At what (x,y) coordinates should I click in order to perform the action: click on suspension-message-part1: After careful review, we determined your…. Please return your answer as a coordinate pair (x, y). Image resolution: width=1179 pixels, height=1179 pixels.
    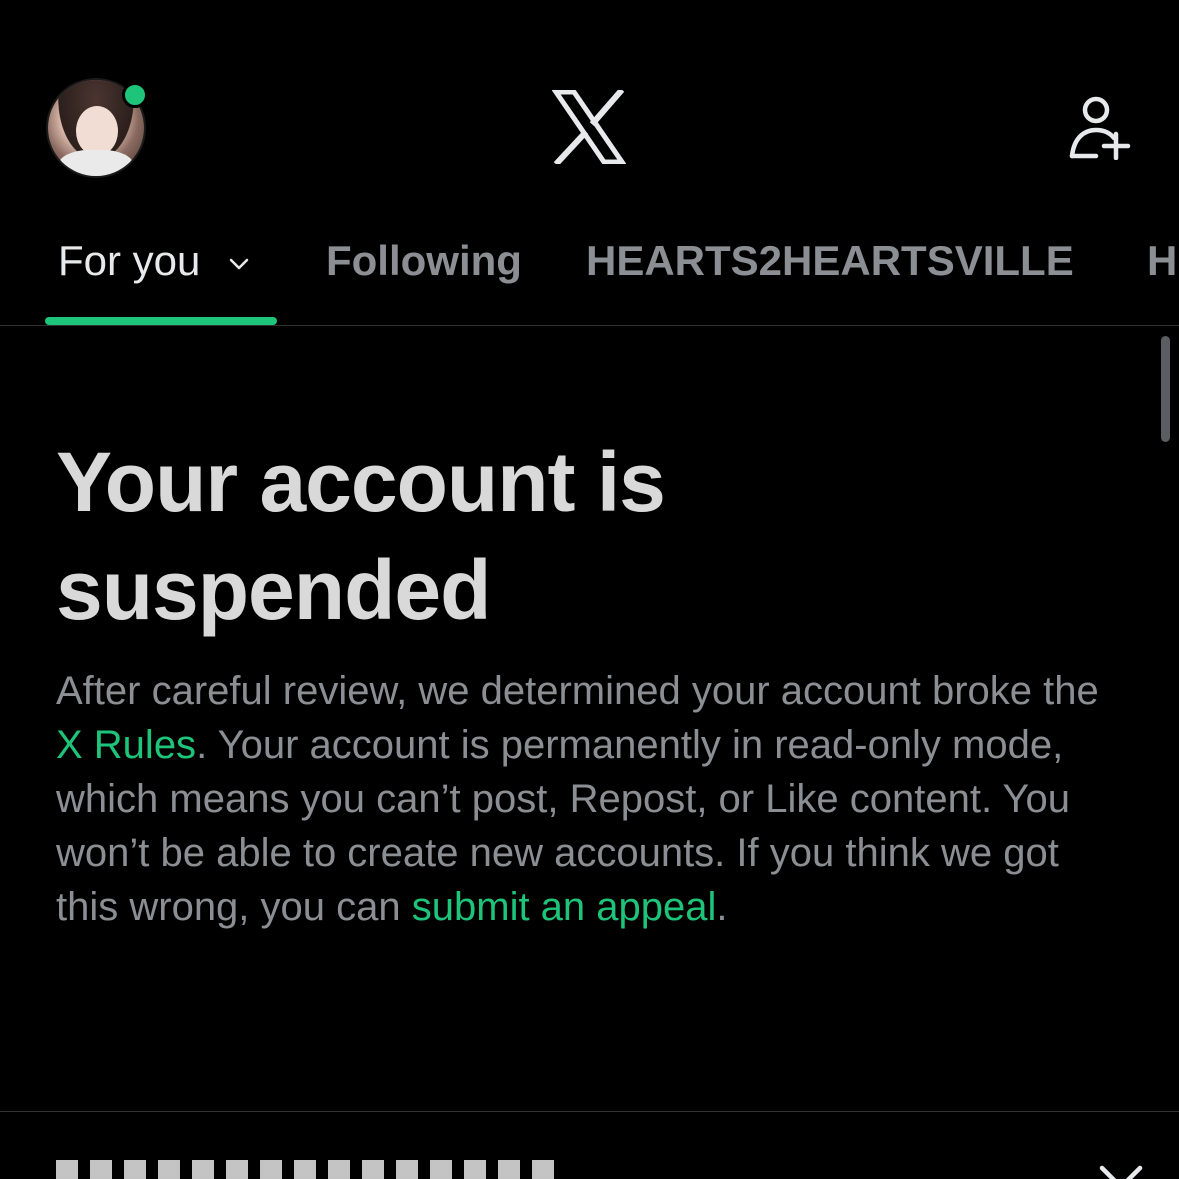
    Looking at the image, I should click on (577, 691).